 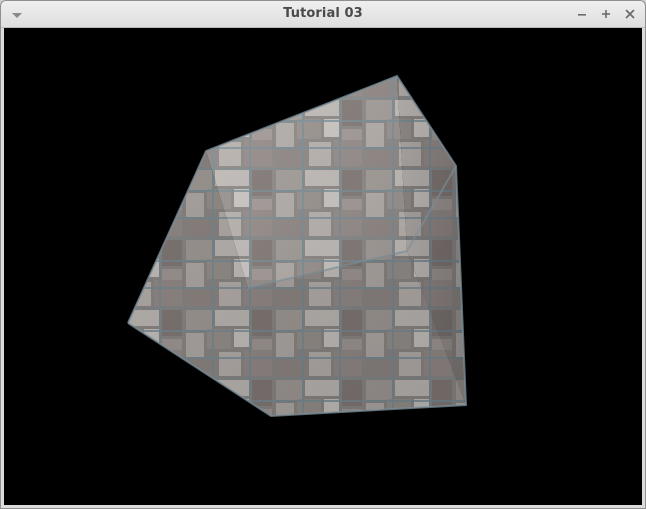 I want to click on minimize-icon, so click(x=582, y=14).